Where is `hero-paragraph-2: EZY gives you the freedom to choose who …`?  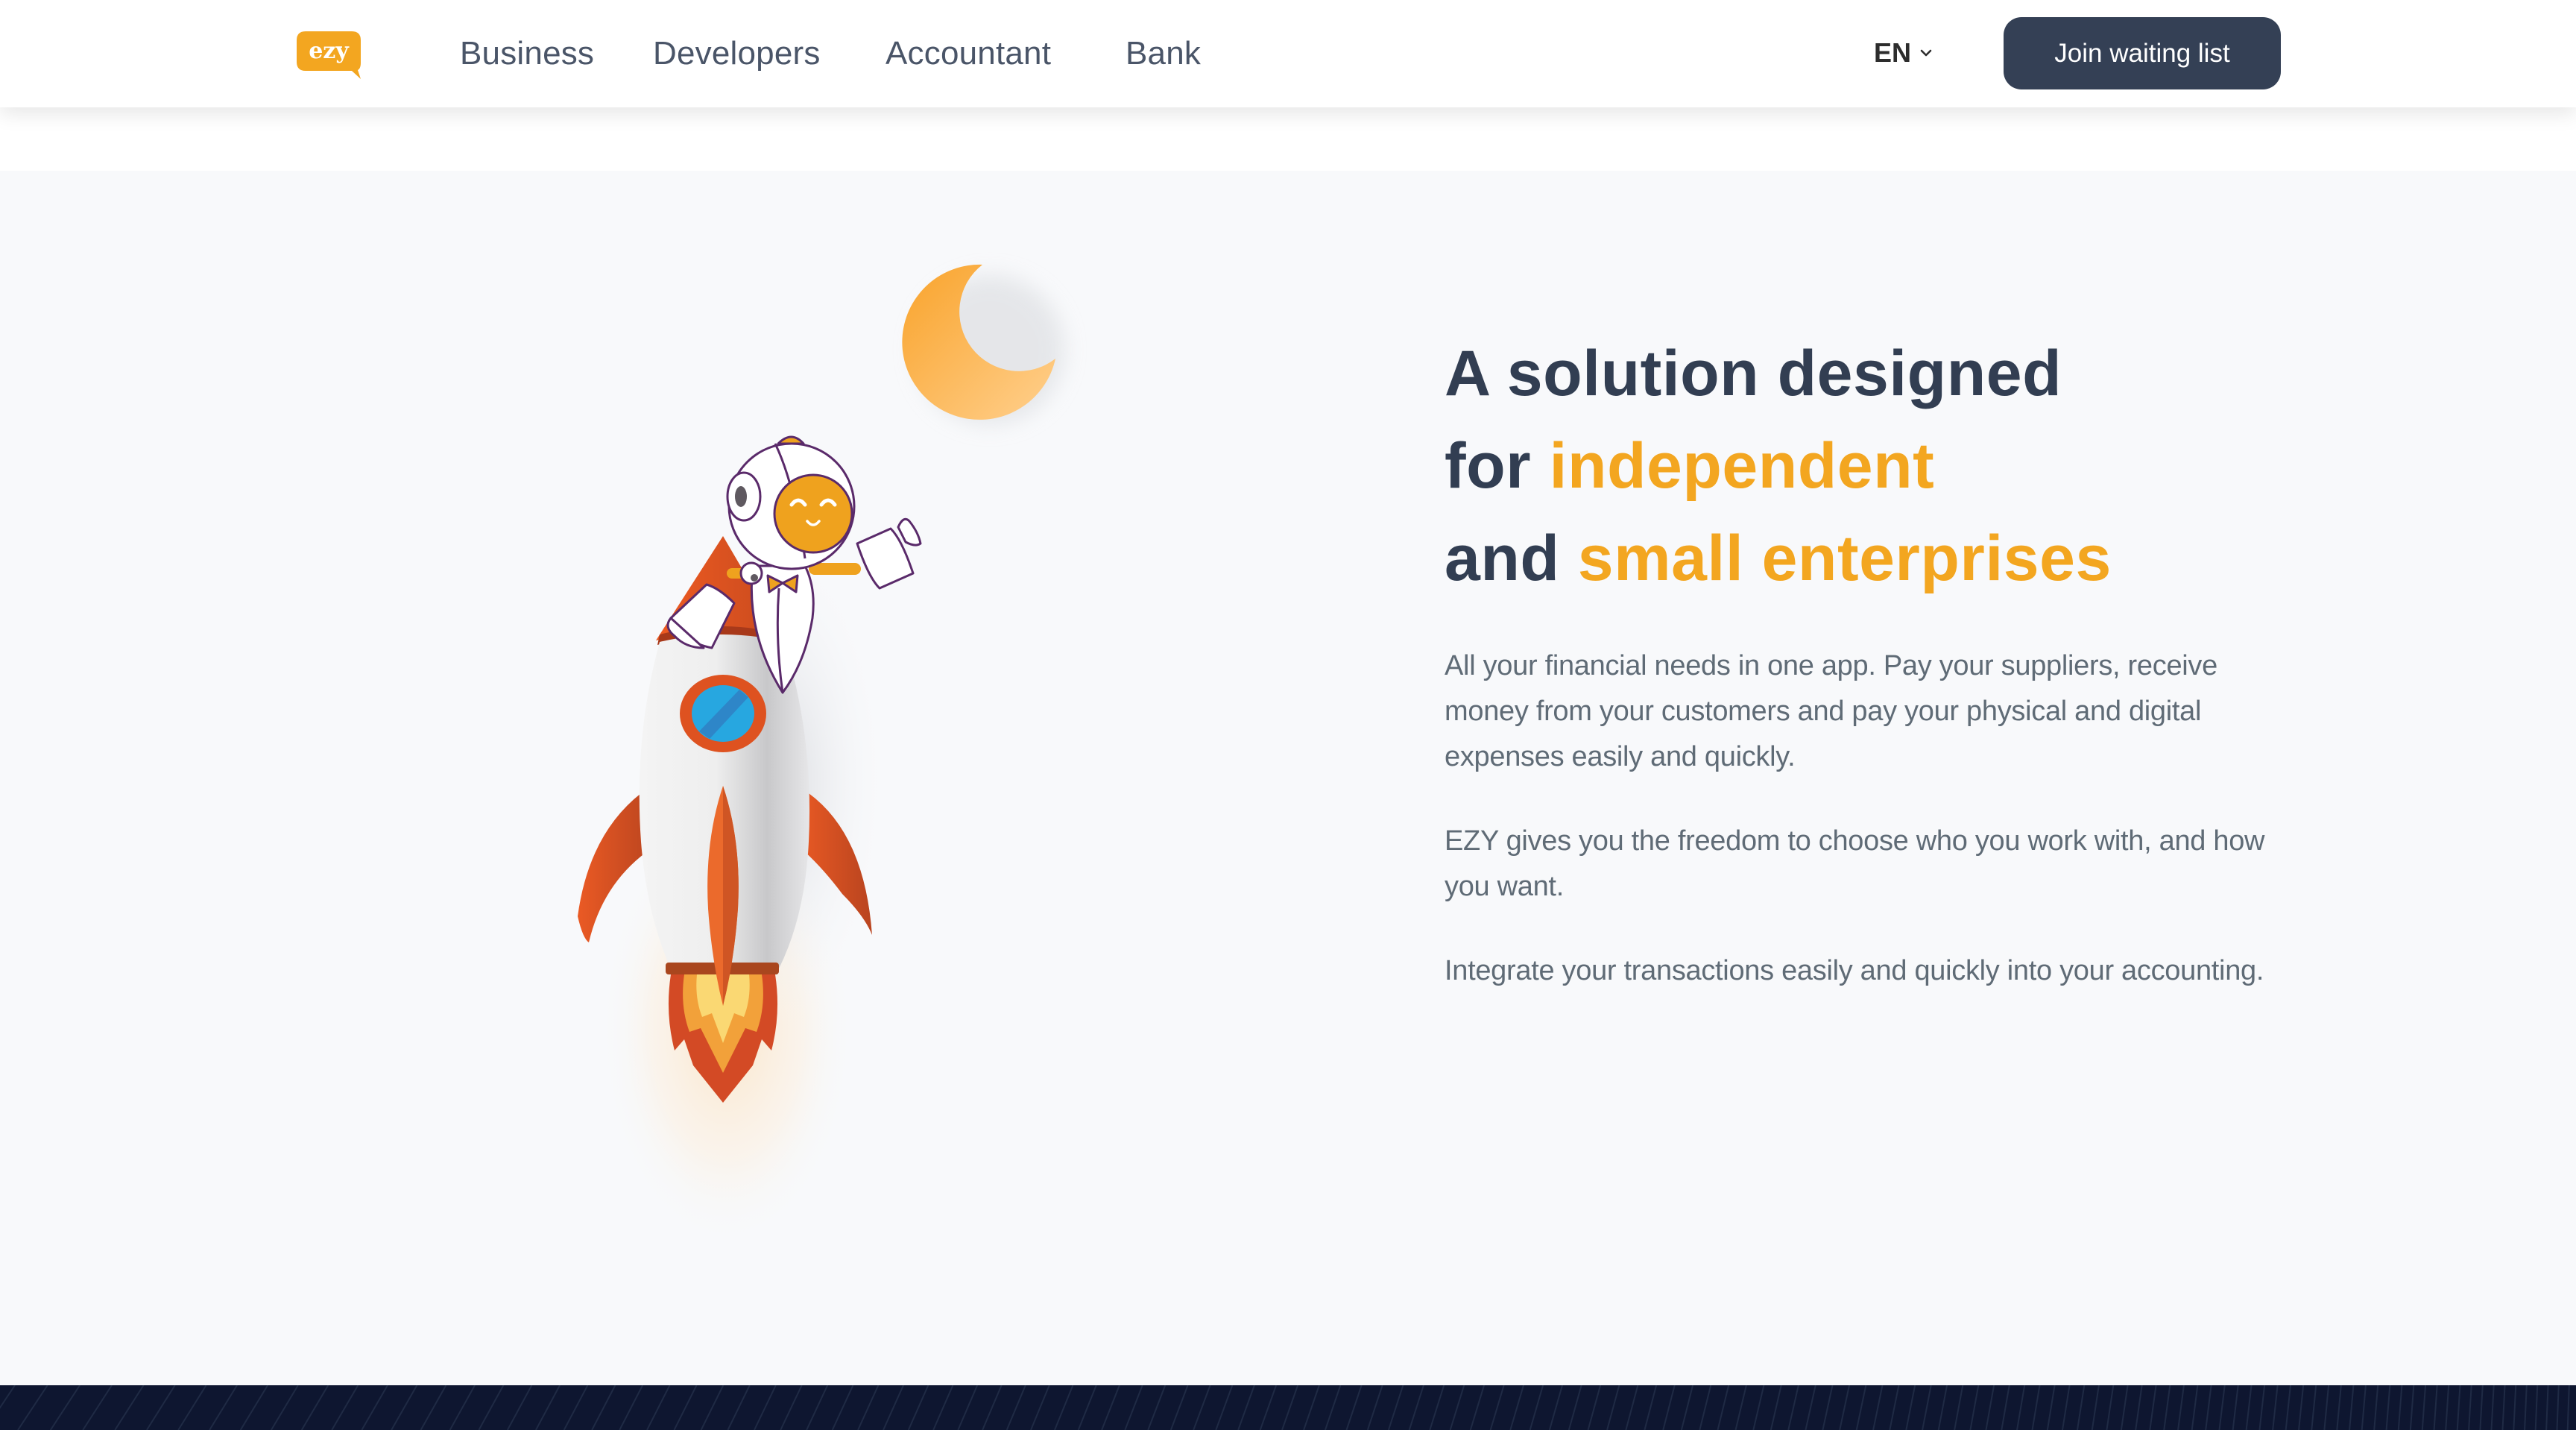
hero-paragraph-2: EZY gives you the freedom to choose who … is located at coordinates (1855, 864).